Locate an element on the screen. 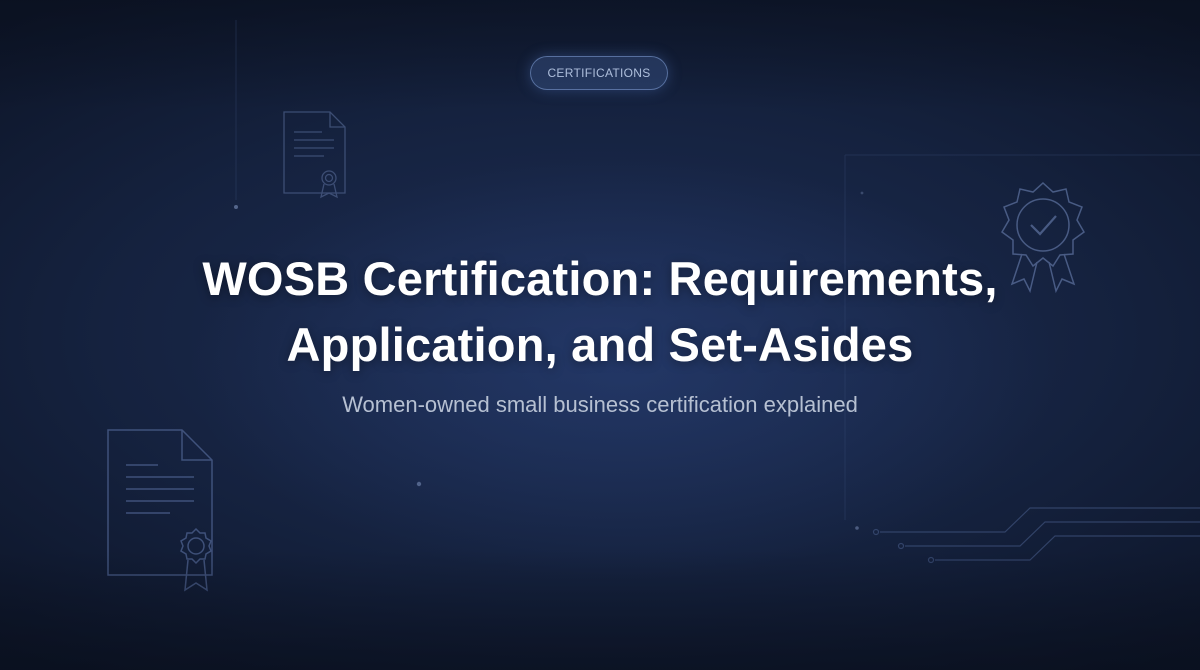  category-badge: CERTIFICATIONS is located at coordinates (599, 73).